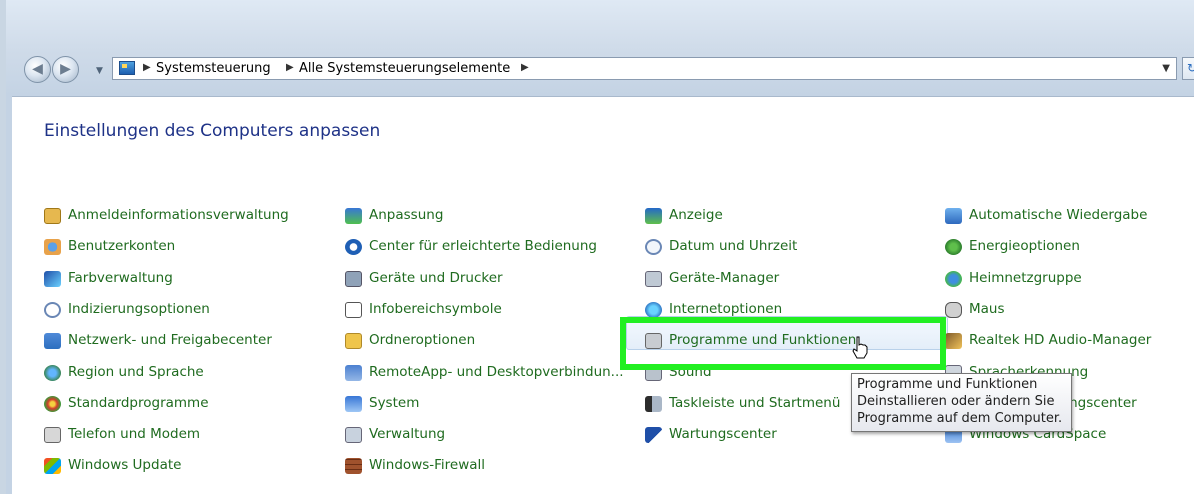  Describe the element at coordinates (947, 384) in the screenshot. I see `tooltip-title: Programme und Funktionen` at that location.